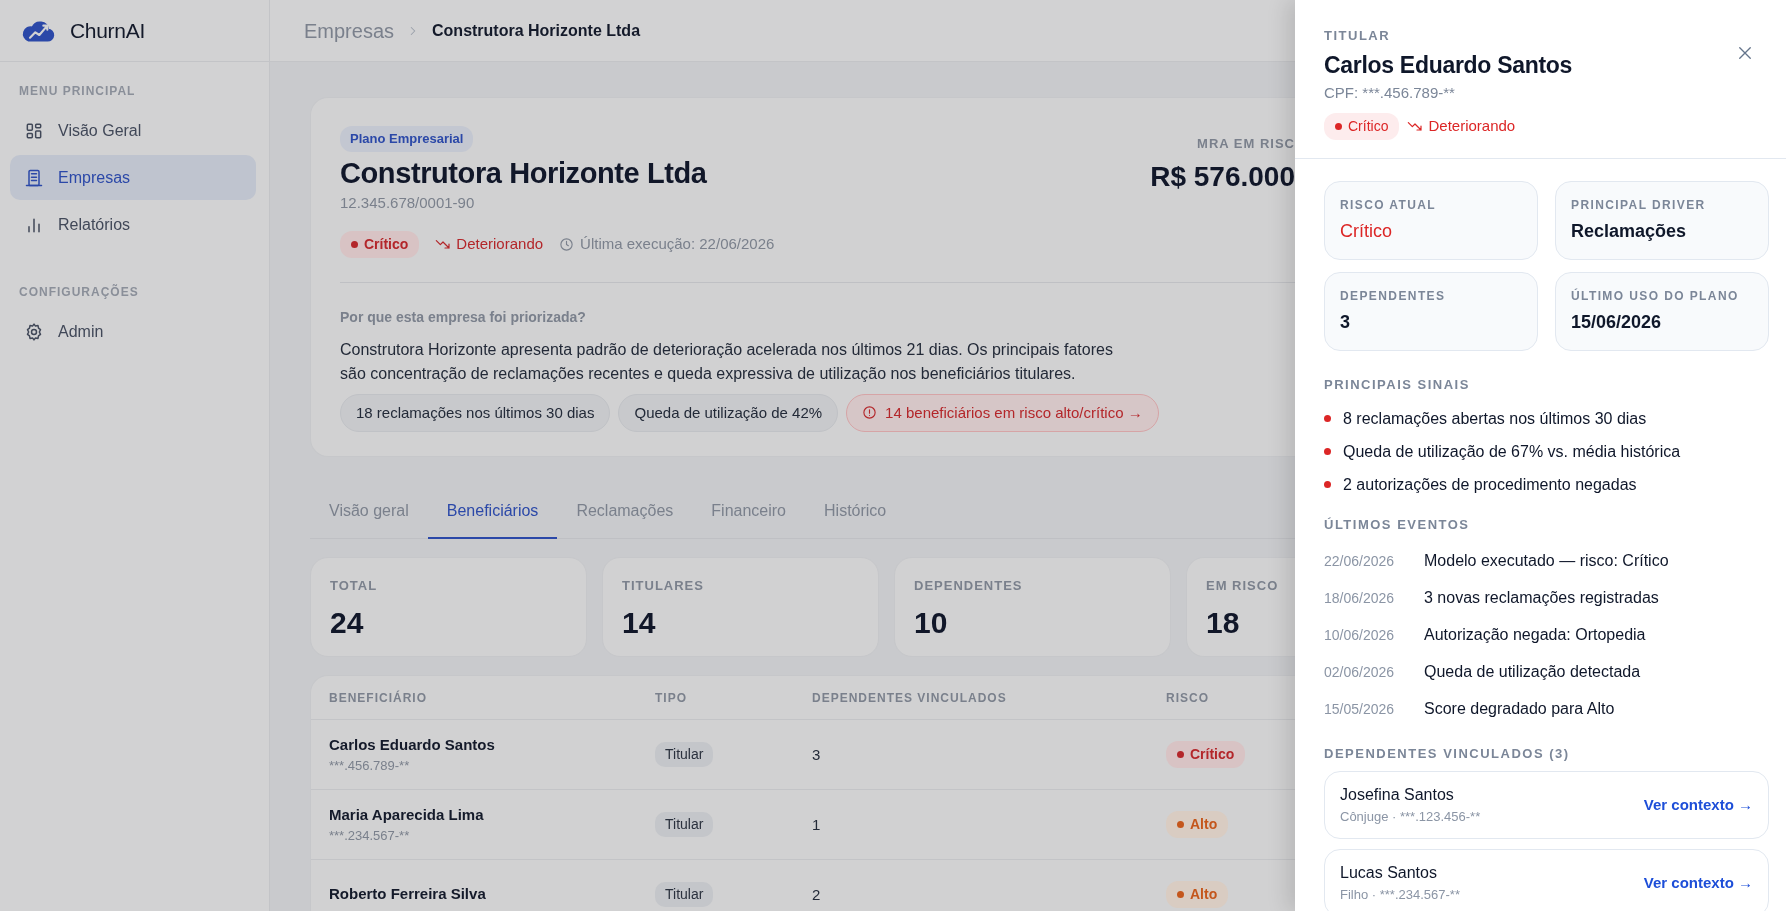  I want to click on drawer-eyebrow: TITULAR, so click(1358, 36).